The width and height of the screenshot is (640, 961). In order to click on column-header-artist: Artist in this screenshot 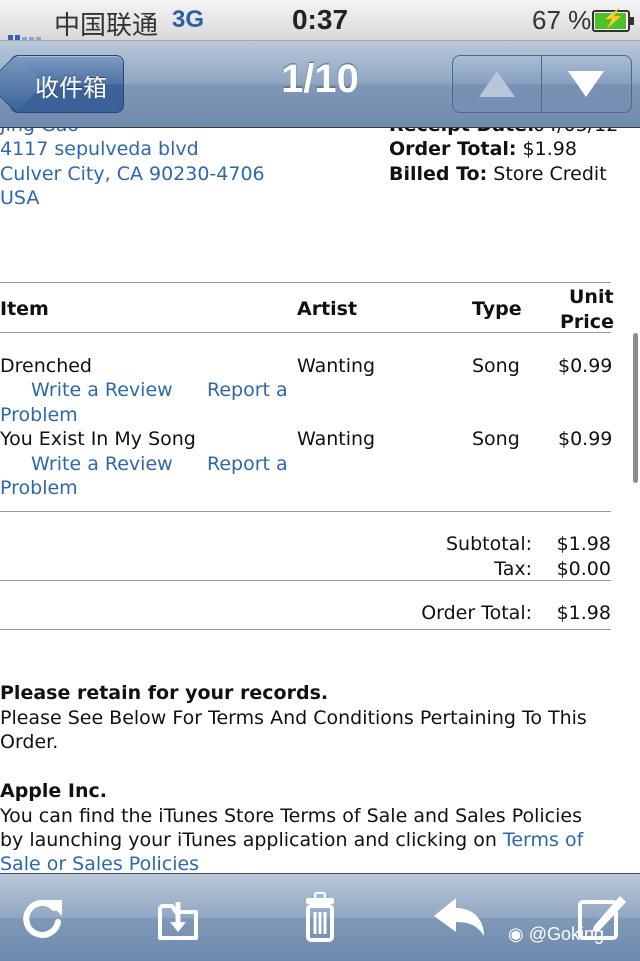, I will do `click(327, 309)`.